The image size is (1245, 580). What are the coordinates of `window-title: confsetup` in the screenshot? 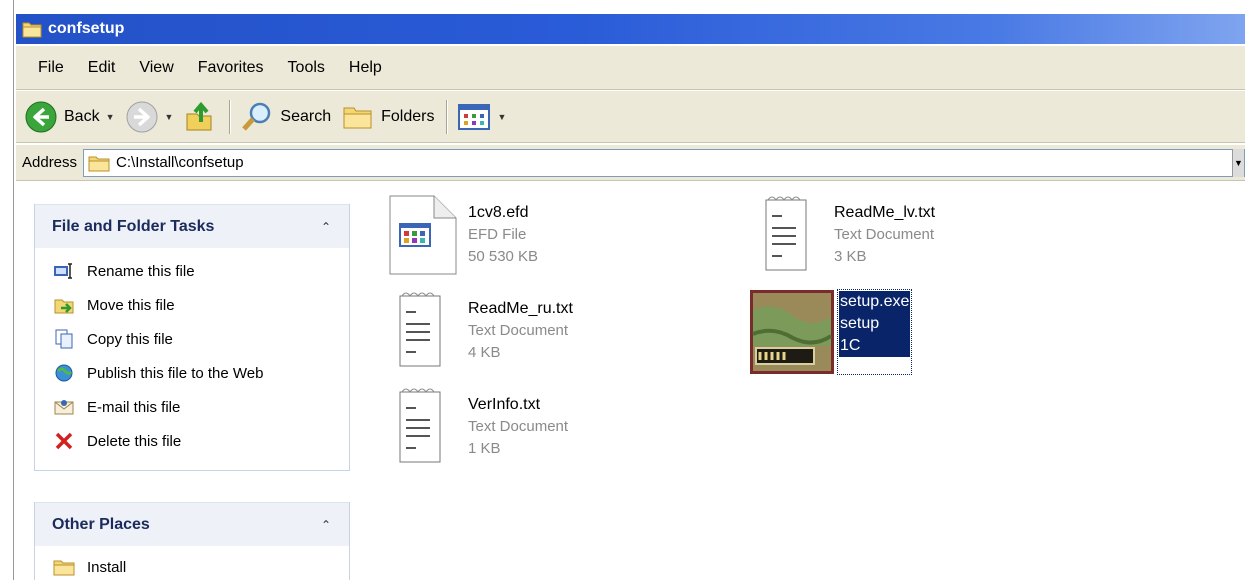 It's located at (86, 28).